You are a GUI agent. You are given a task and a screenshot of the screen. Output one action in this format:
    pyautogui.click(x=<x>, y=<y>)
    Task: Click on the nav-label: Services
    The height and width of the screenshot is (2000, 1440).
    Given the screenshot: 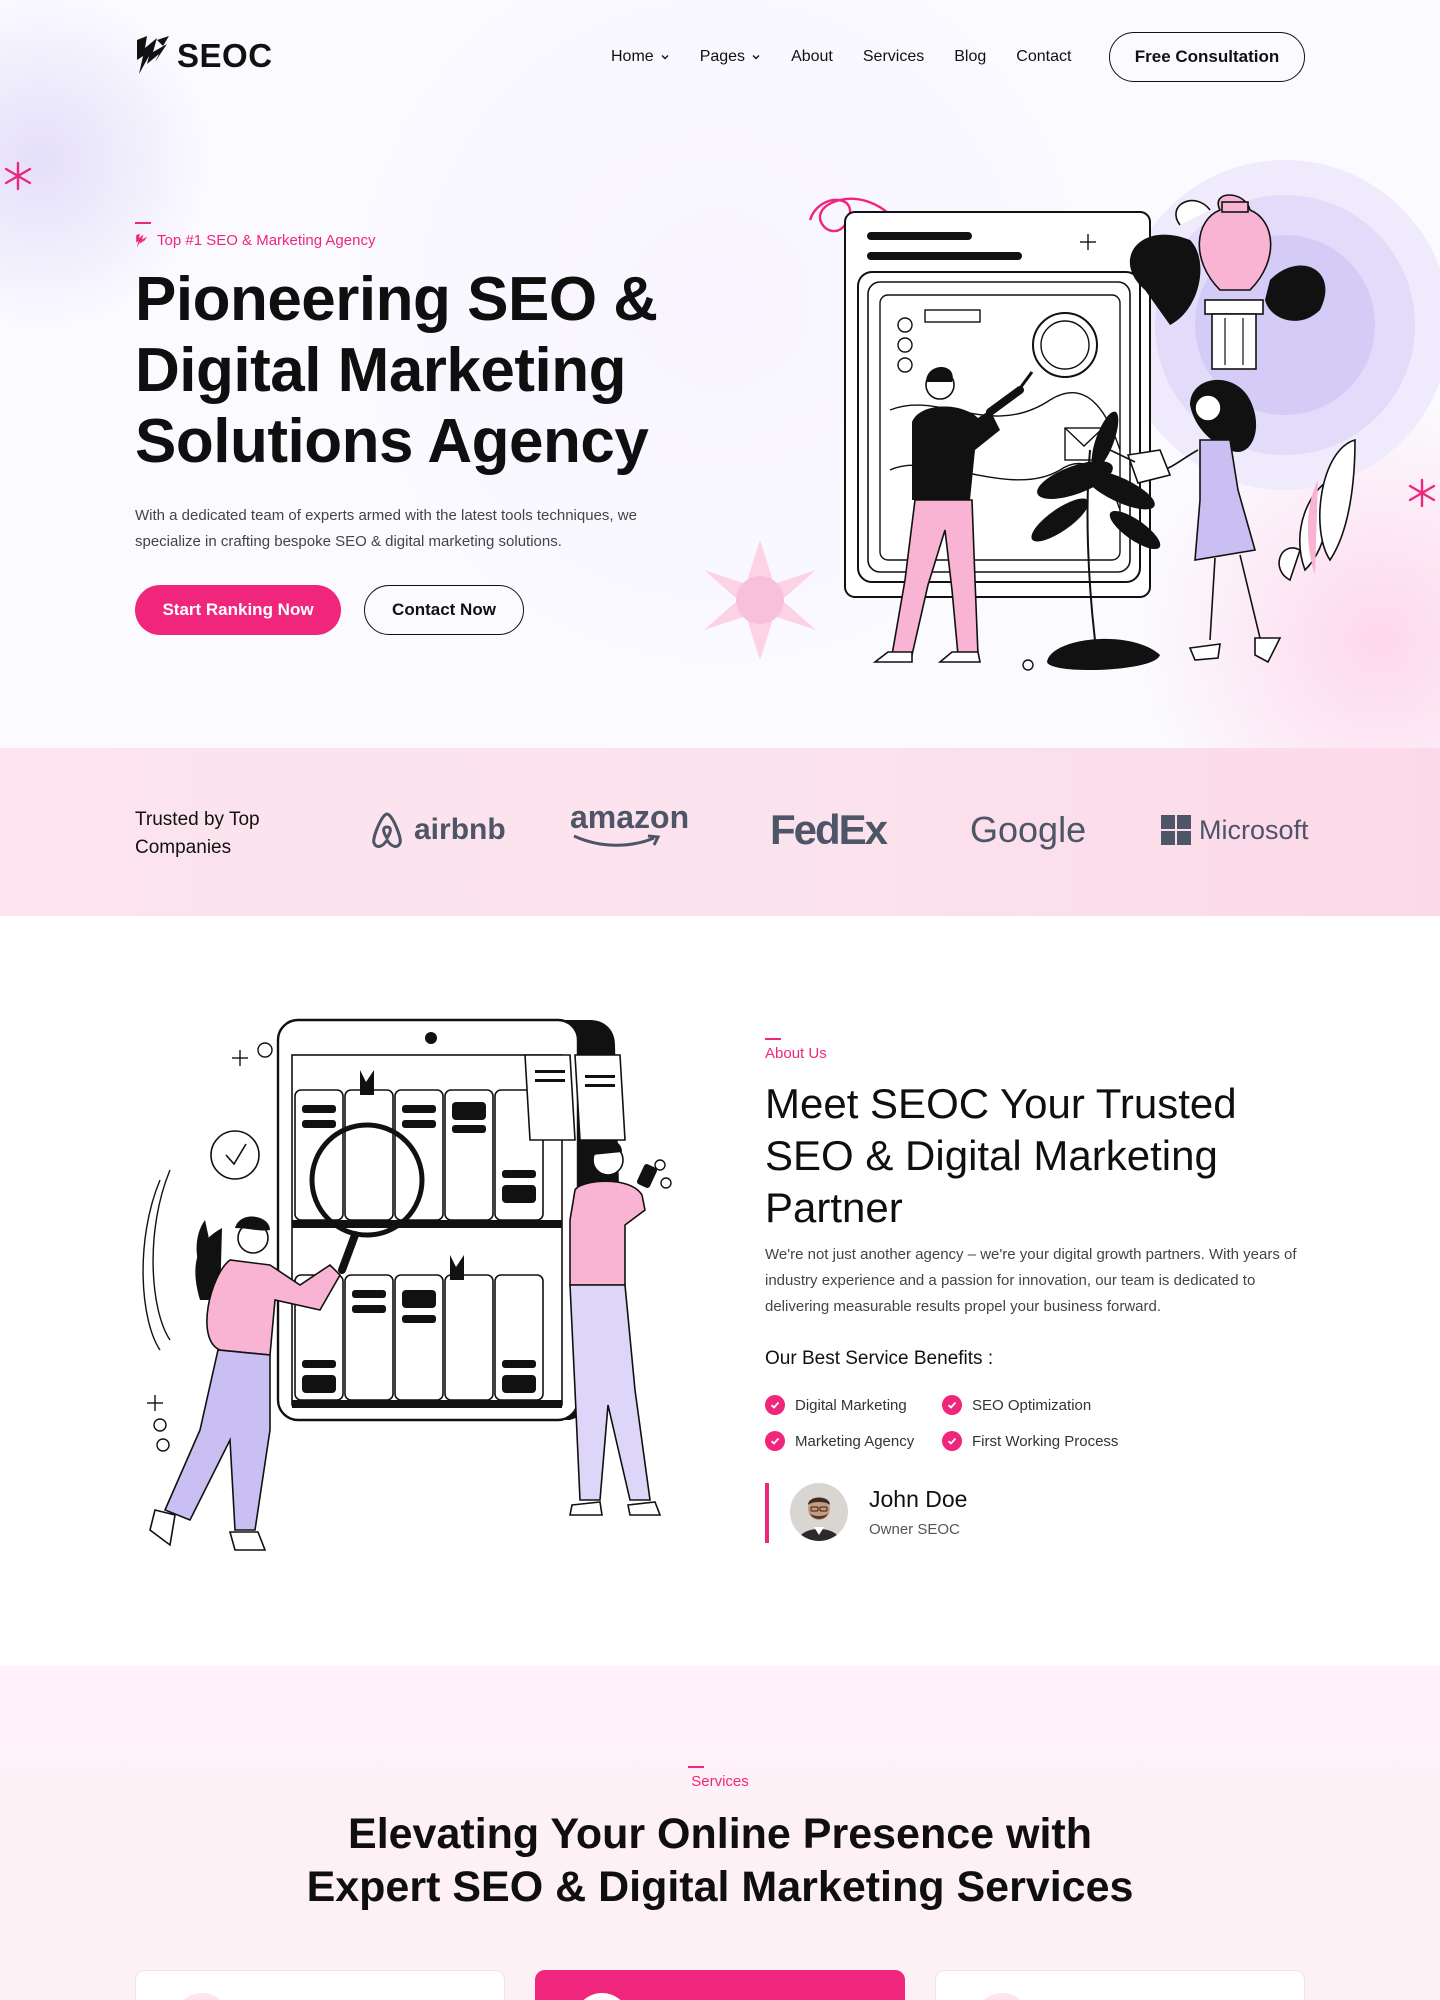 What is the action you would take?
    pyautogui.click(x=893, y=56)
    